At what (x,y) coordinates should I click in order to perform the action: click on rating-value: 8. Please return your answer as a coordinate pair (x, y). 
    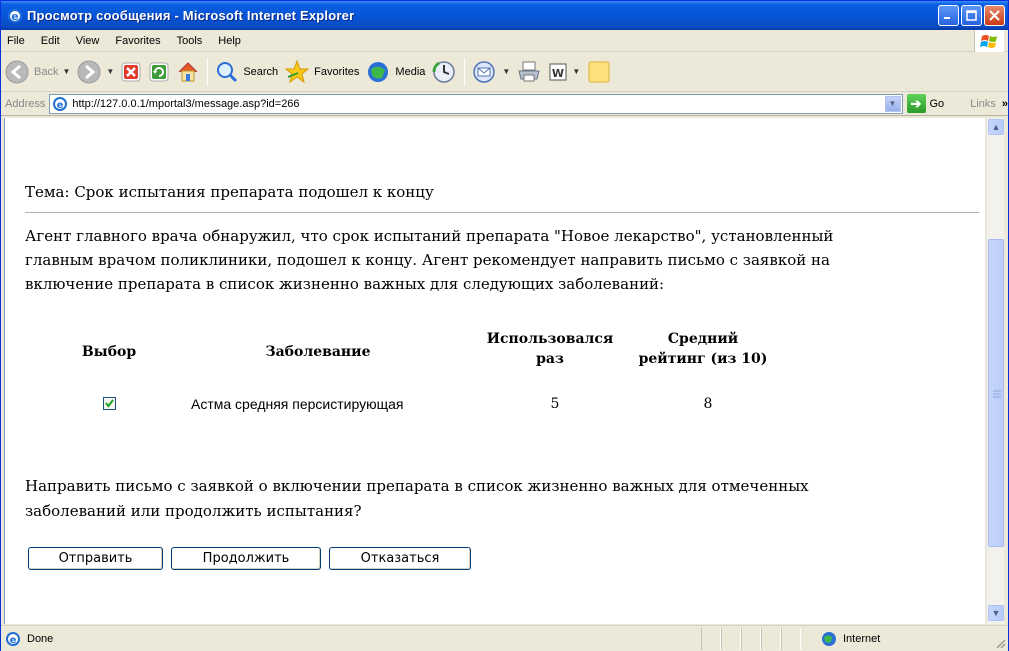
    Looking at the image, I should click on (708, 404).